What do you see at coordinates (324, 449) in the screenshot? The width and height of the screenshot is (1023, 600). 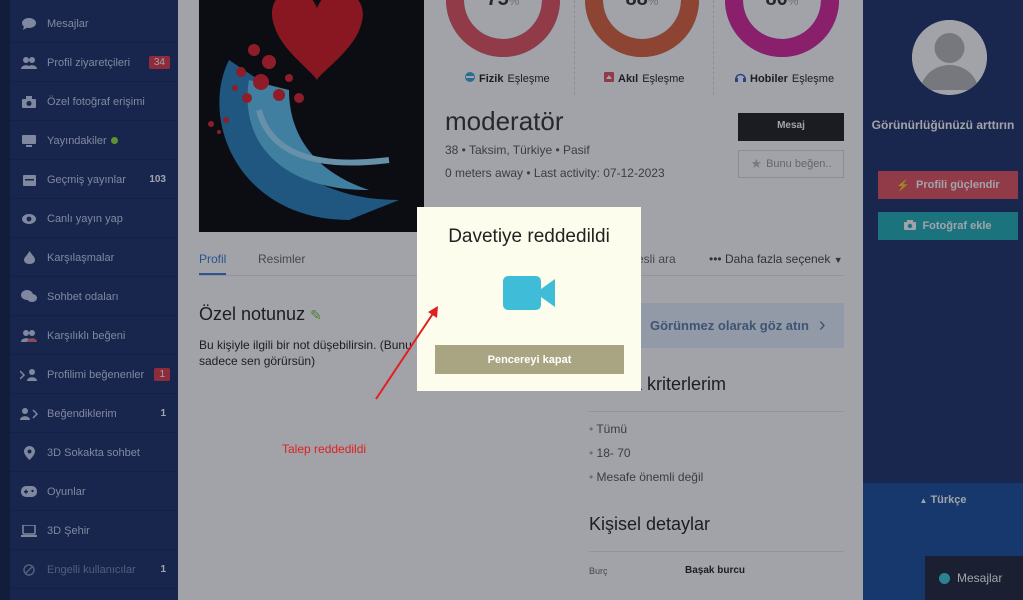 I see `rejected-annotation: Talep reddedildi` at bounding box center [324, 449].